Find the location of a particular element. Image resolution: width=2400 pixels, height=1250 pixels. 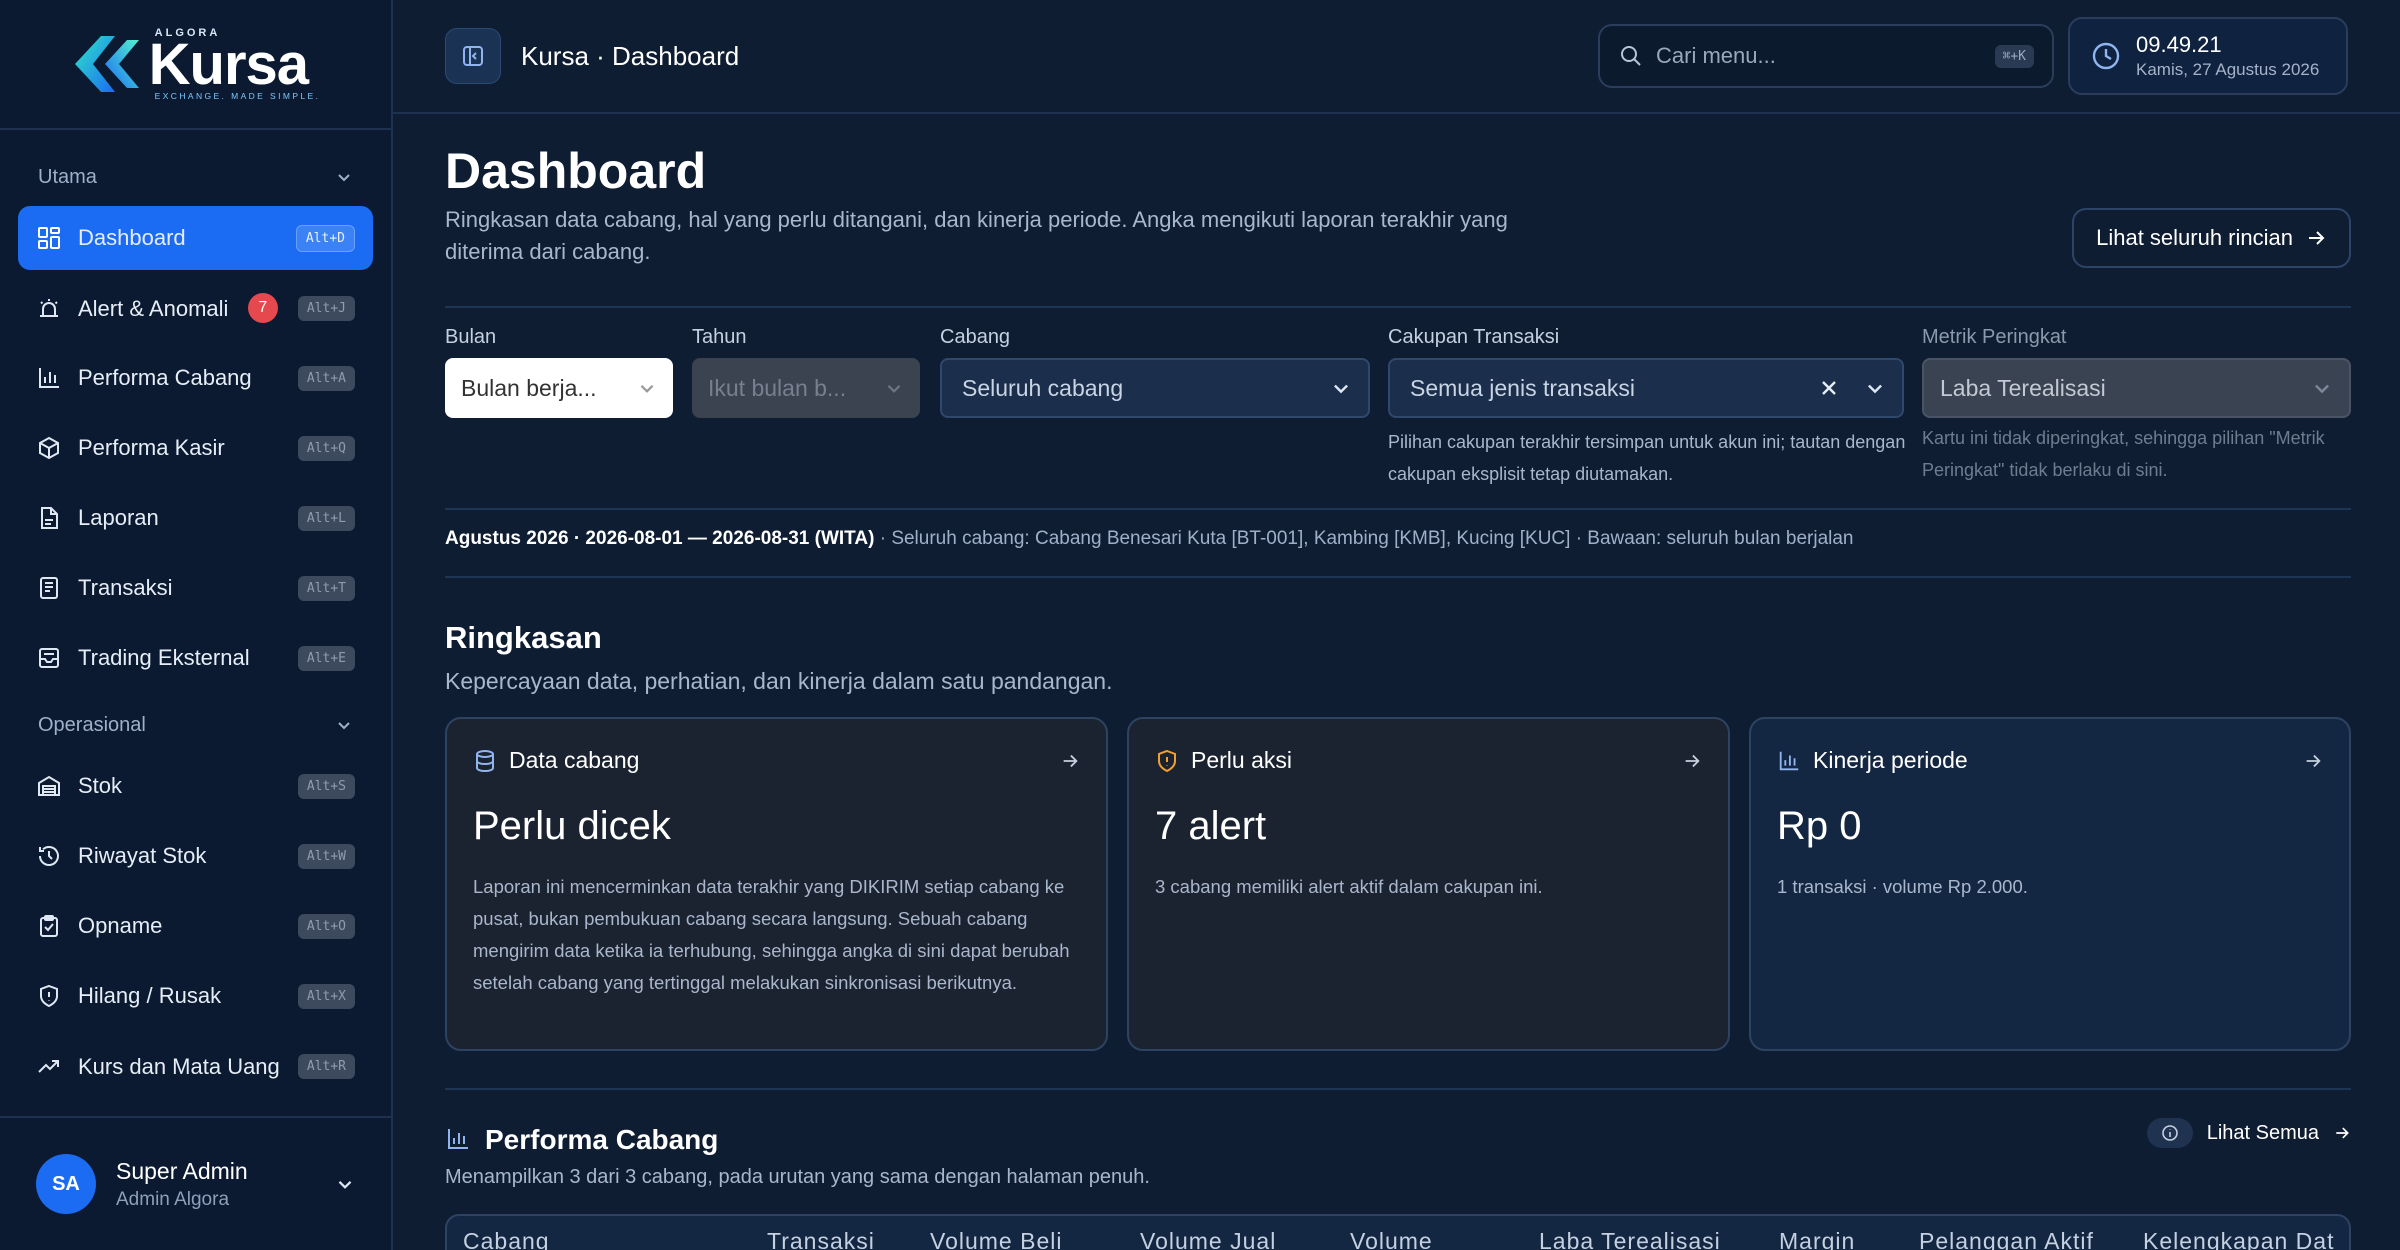

user-menu: SA Super Admin Admin Algora is located at coordinates (195, 1183).